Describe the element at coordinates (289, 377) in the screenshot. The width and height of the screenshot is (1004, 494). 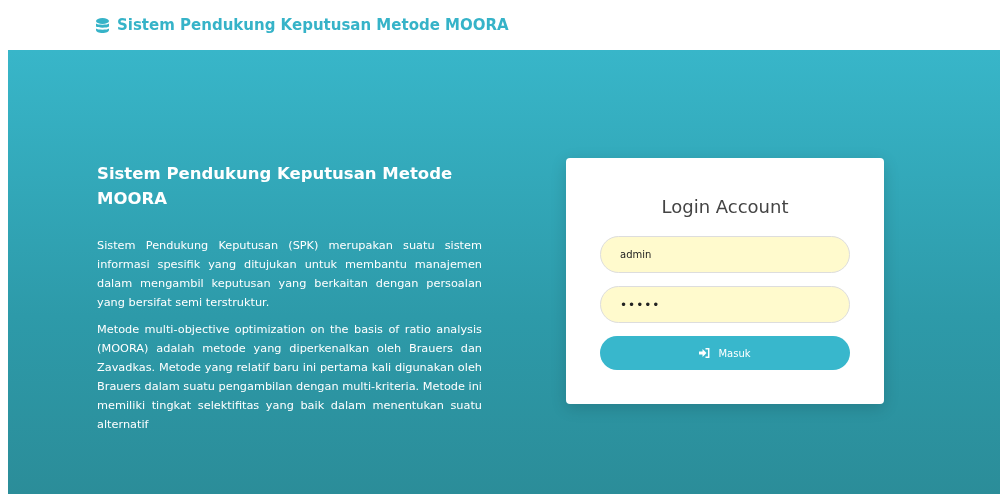
I see `description-paragraph: Metode multi-objective optimization on the basis of ratio analysis (MOORA) adalah metode yang diperkenalkan oleh Brauers dan Zavadkas. Metode yang relatif baru ini pertama kali digunakan oleh Brauers dalam suatu pengambilan dengan multi-kriteria. Metode ini memiliki tingkat selektifitas yang baik dalam menentukan suatu alternatif` at that location.